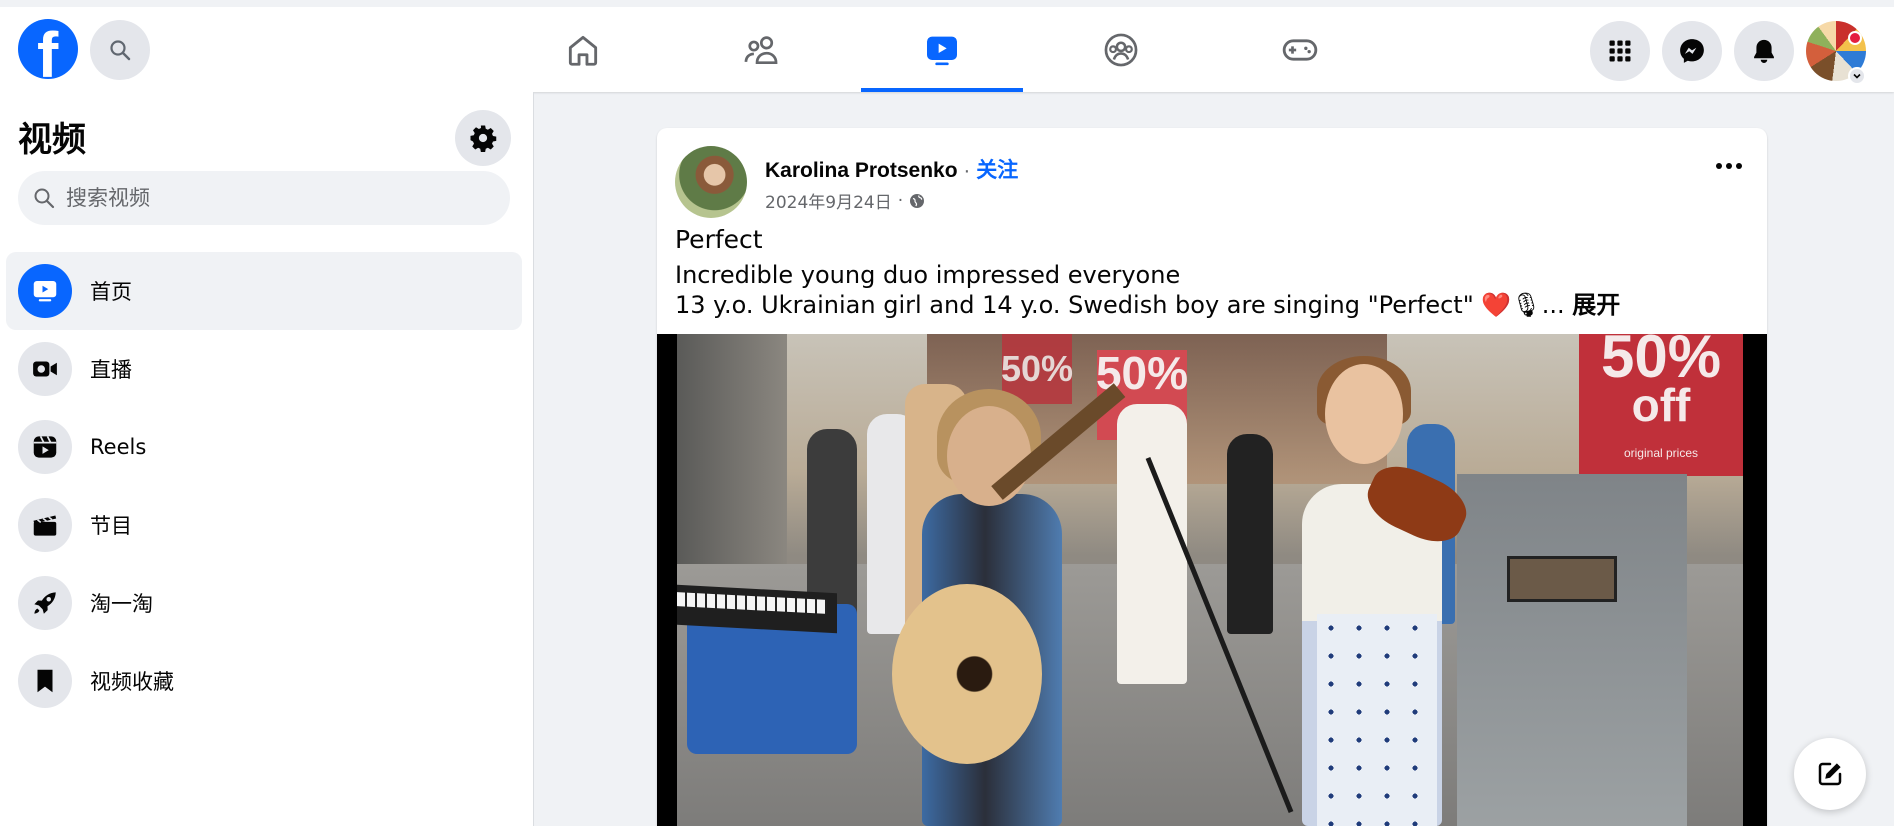 The width and height of the screenshot is (1894, 826). What do you see at coordinates (264, 603) in the screenshot?
I see `sidebar-item-explore: 淘一淘` at bounding box center [264, 603].